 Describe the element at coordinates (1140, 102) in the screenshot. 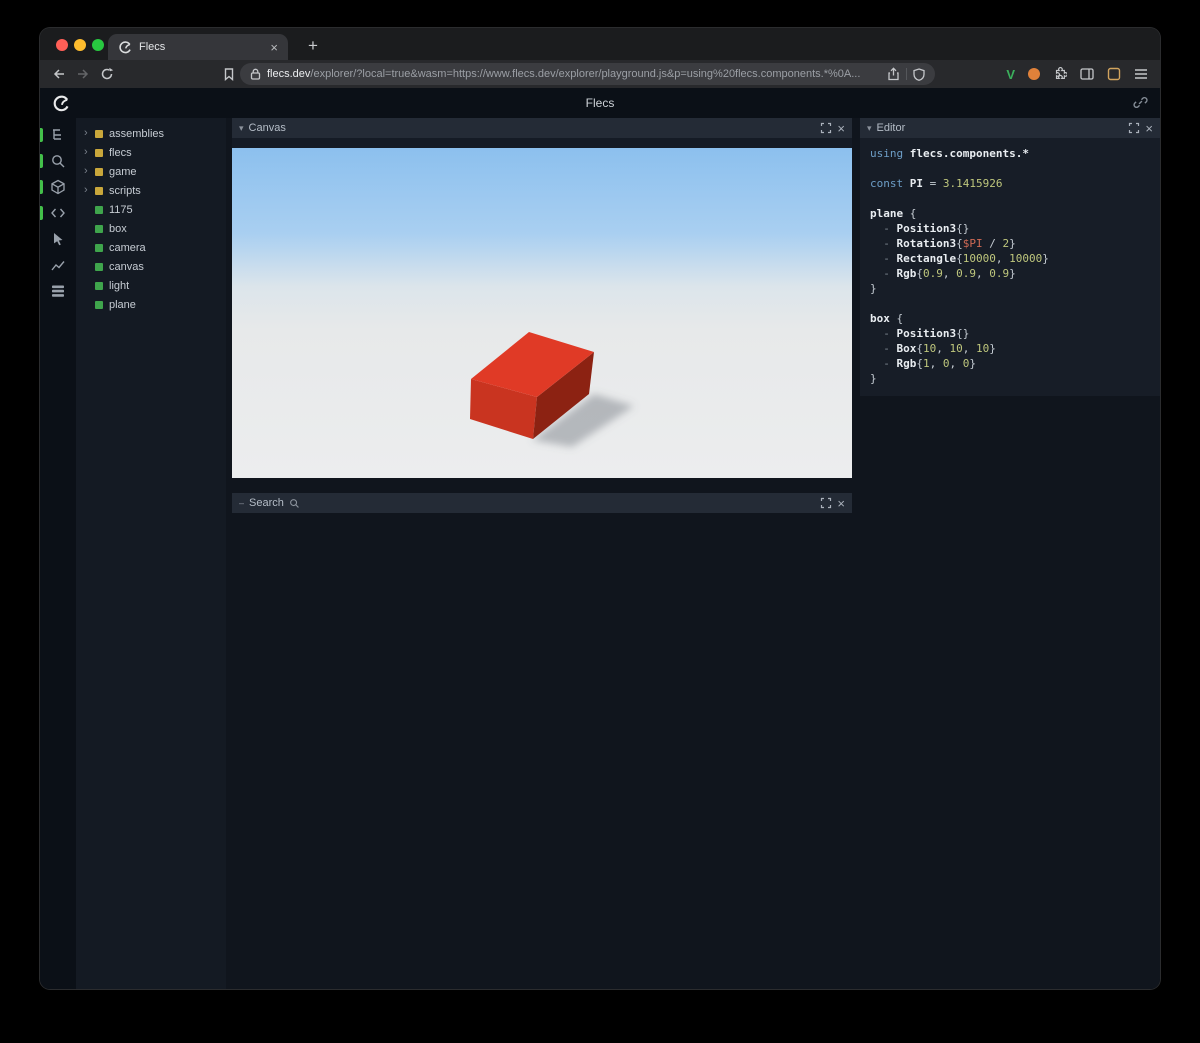

I see `share-link-icon` at that location.